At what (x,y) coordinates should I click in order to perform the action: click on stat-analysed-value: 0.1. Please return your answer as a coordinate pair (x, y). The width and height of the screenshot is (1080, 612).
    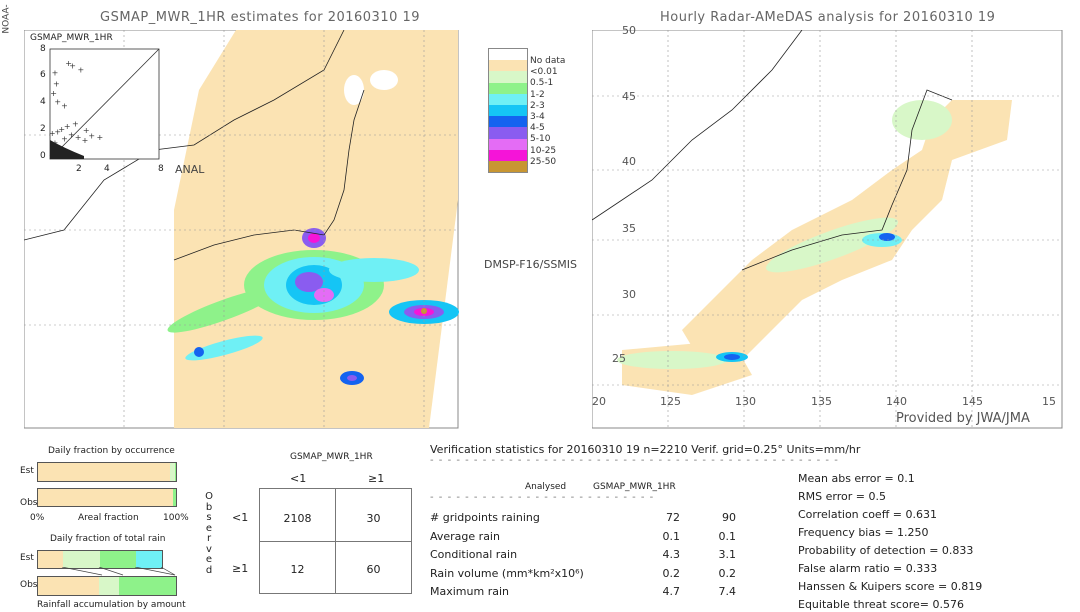
    Looking at the image, I should click on (671, 536).